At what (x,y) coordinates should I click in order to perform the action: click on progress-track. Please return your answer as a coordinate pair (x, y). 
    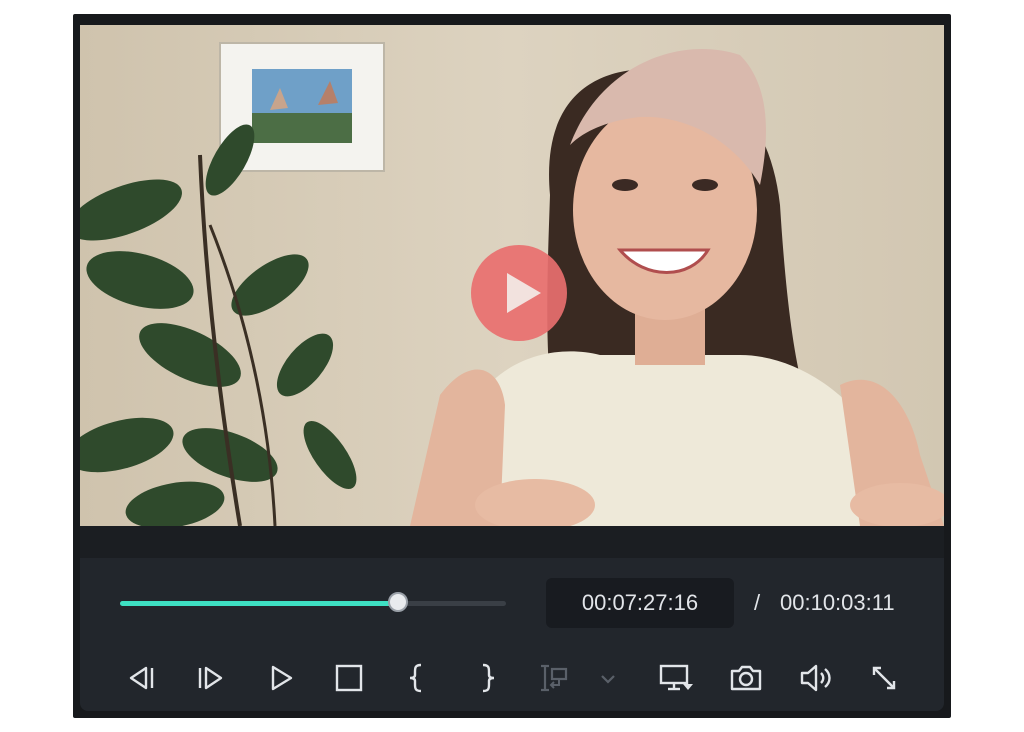
    Looking at the image, I should click on (313, 602).